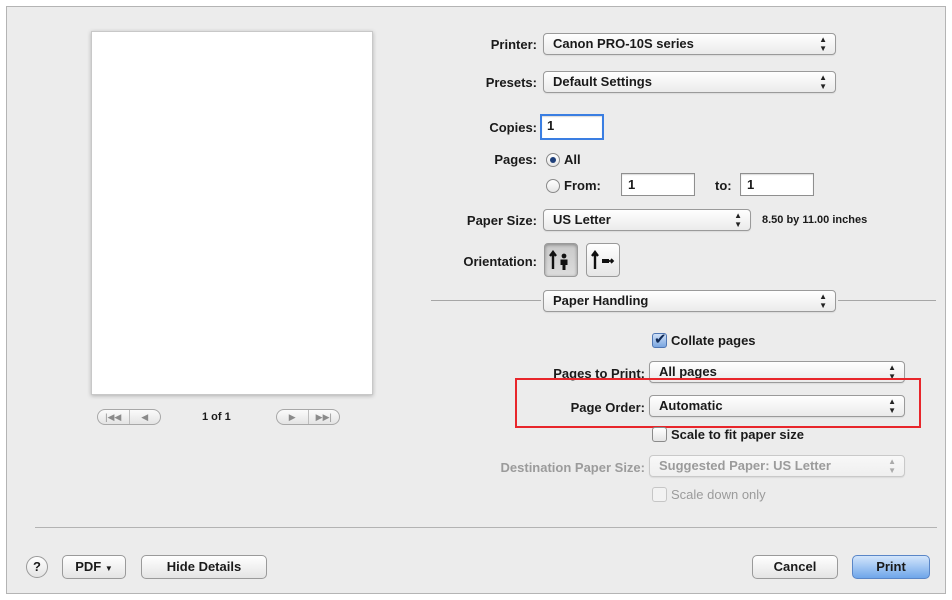 This screenshot has height=600, width=952. What do you see at coordinates (713, 340) in the screenshot?
I see `collate-label: Collate pages` at bounding box center [713, 340].